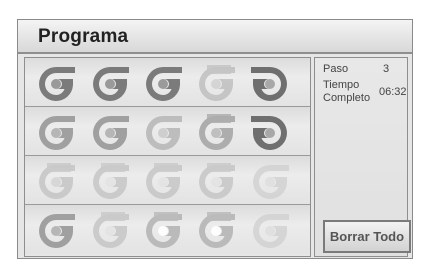 The width and height of the screenshot is (429, 267). I want to click on step-label: Paso, so click(336, 69).